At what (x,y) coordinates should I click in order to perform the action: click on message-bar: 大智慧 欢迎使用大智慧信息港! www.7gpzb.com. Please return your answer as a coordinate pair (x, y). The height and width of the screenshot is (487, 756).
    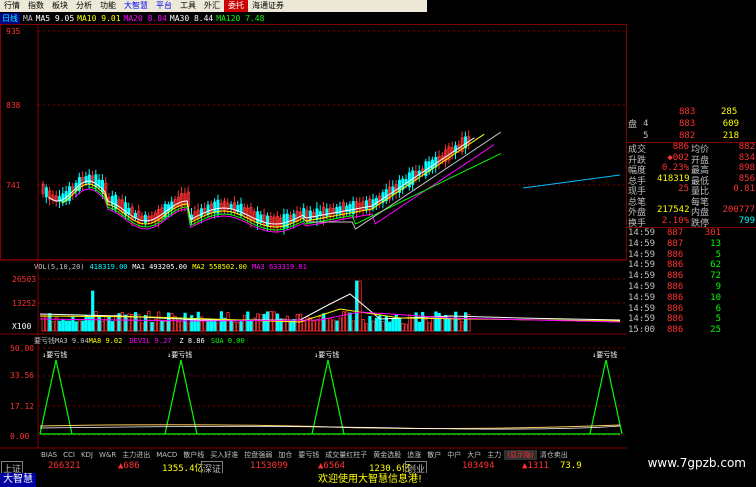
    Looking at the image, I should click on (378, 471).